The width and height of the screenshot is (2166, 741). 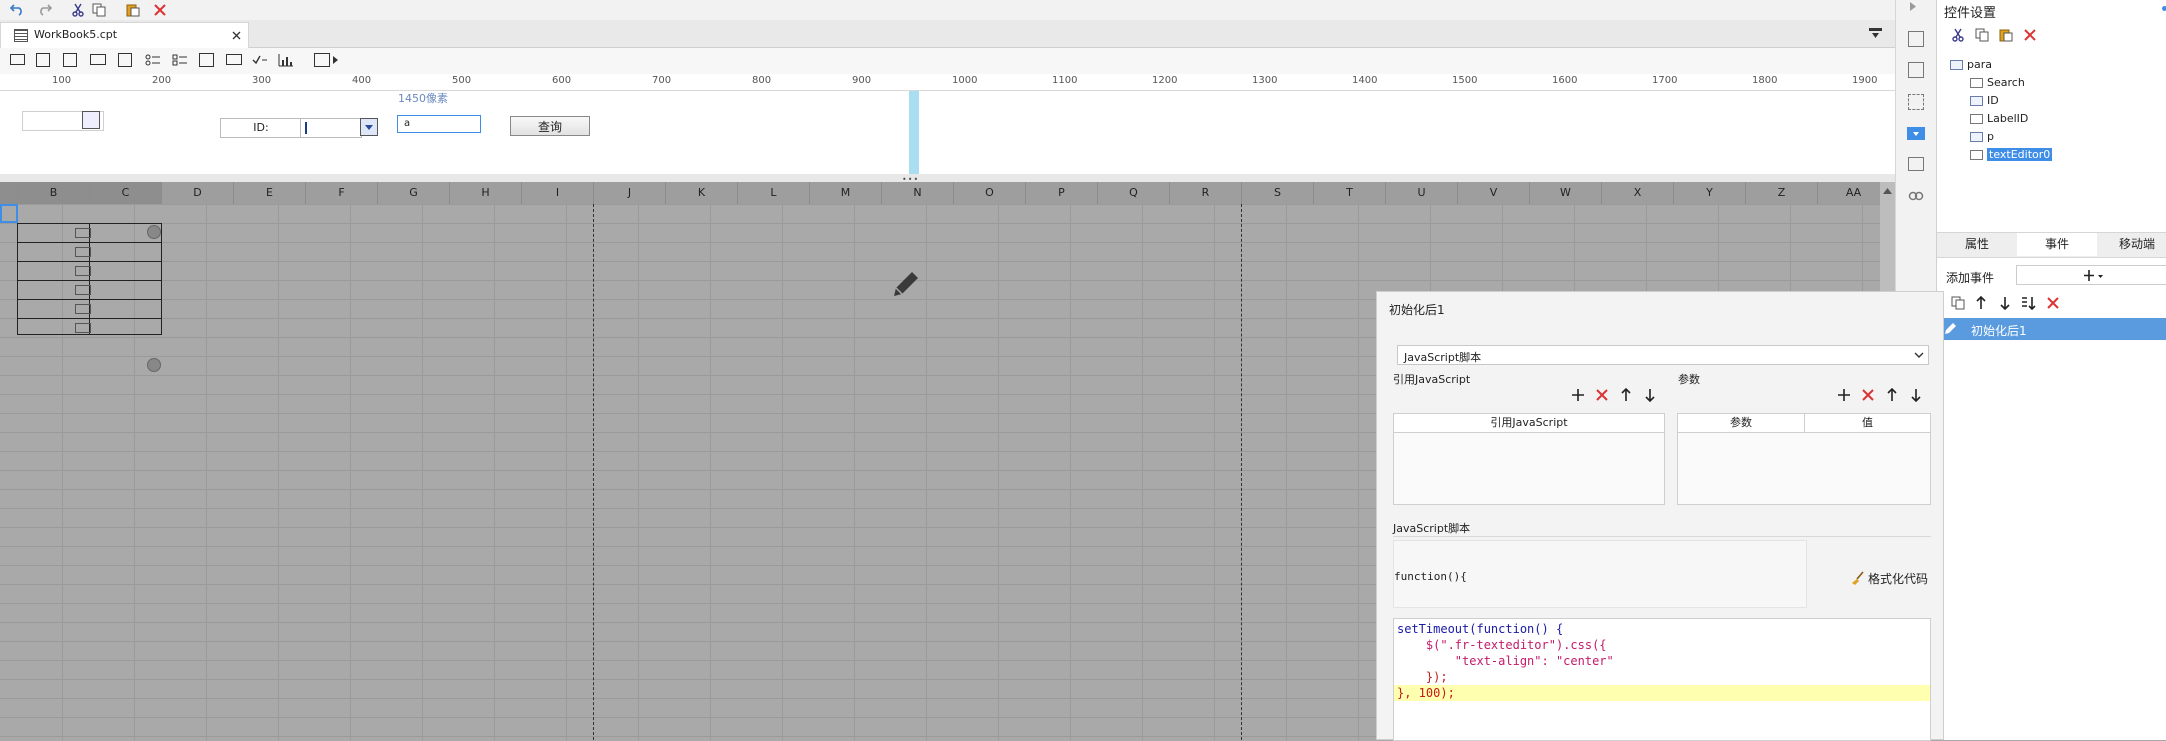 I want to click on column-header-cell: G, so click(x=414, y=193).